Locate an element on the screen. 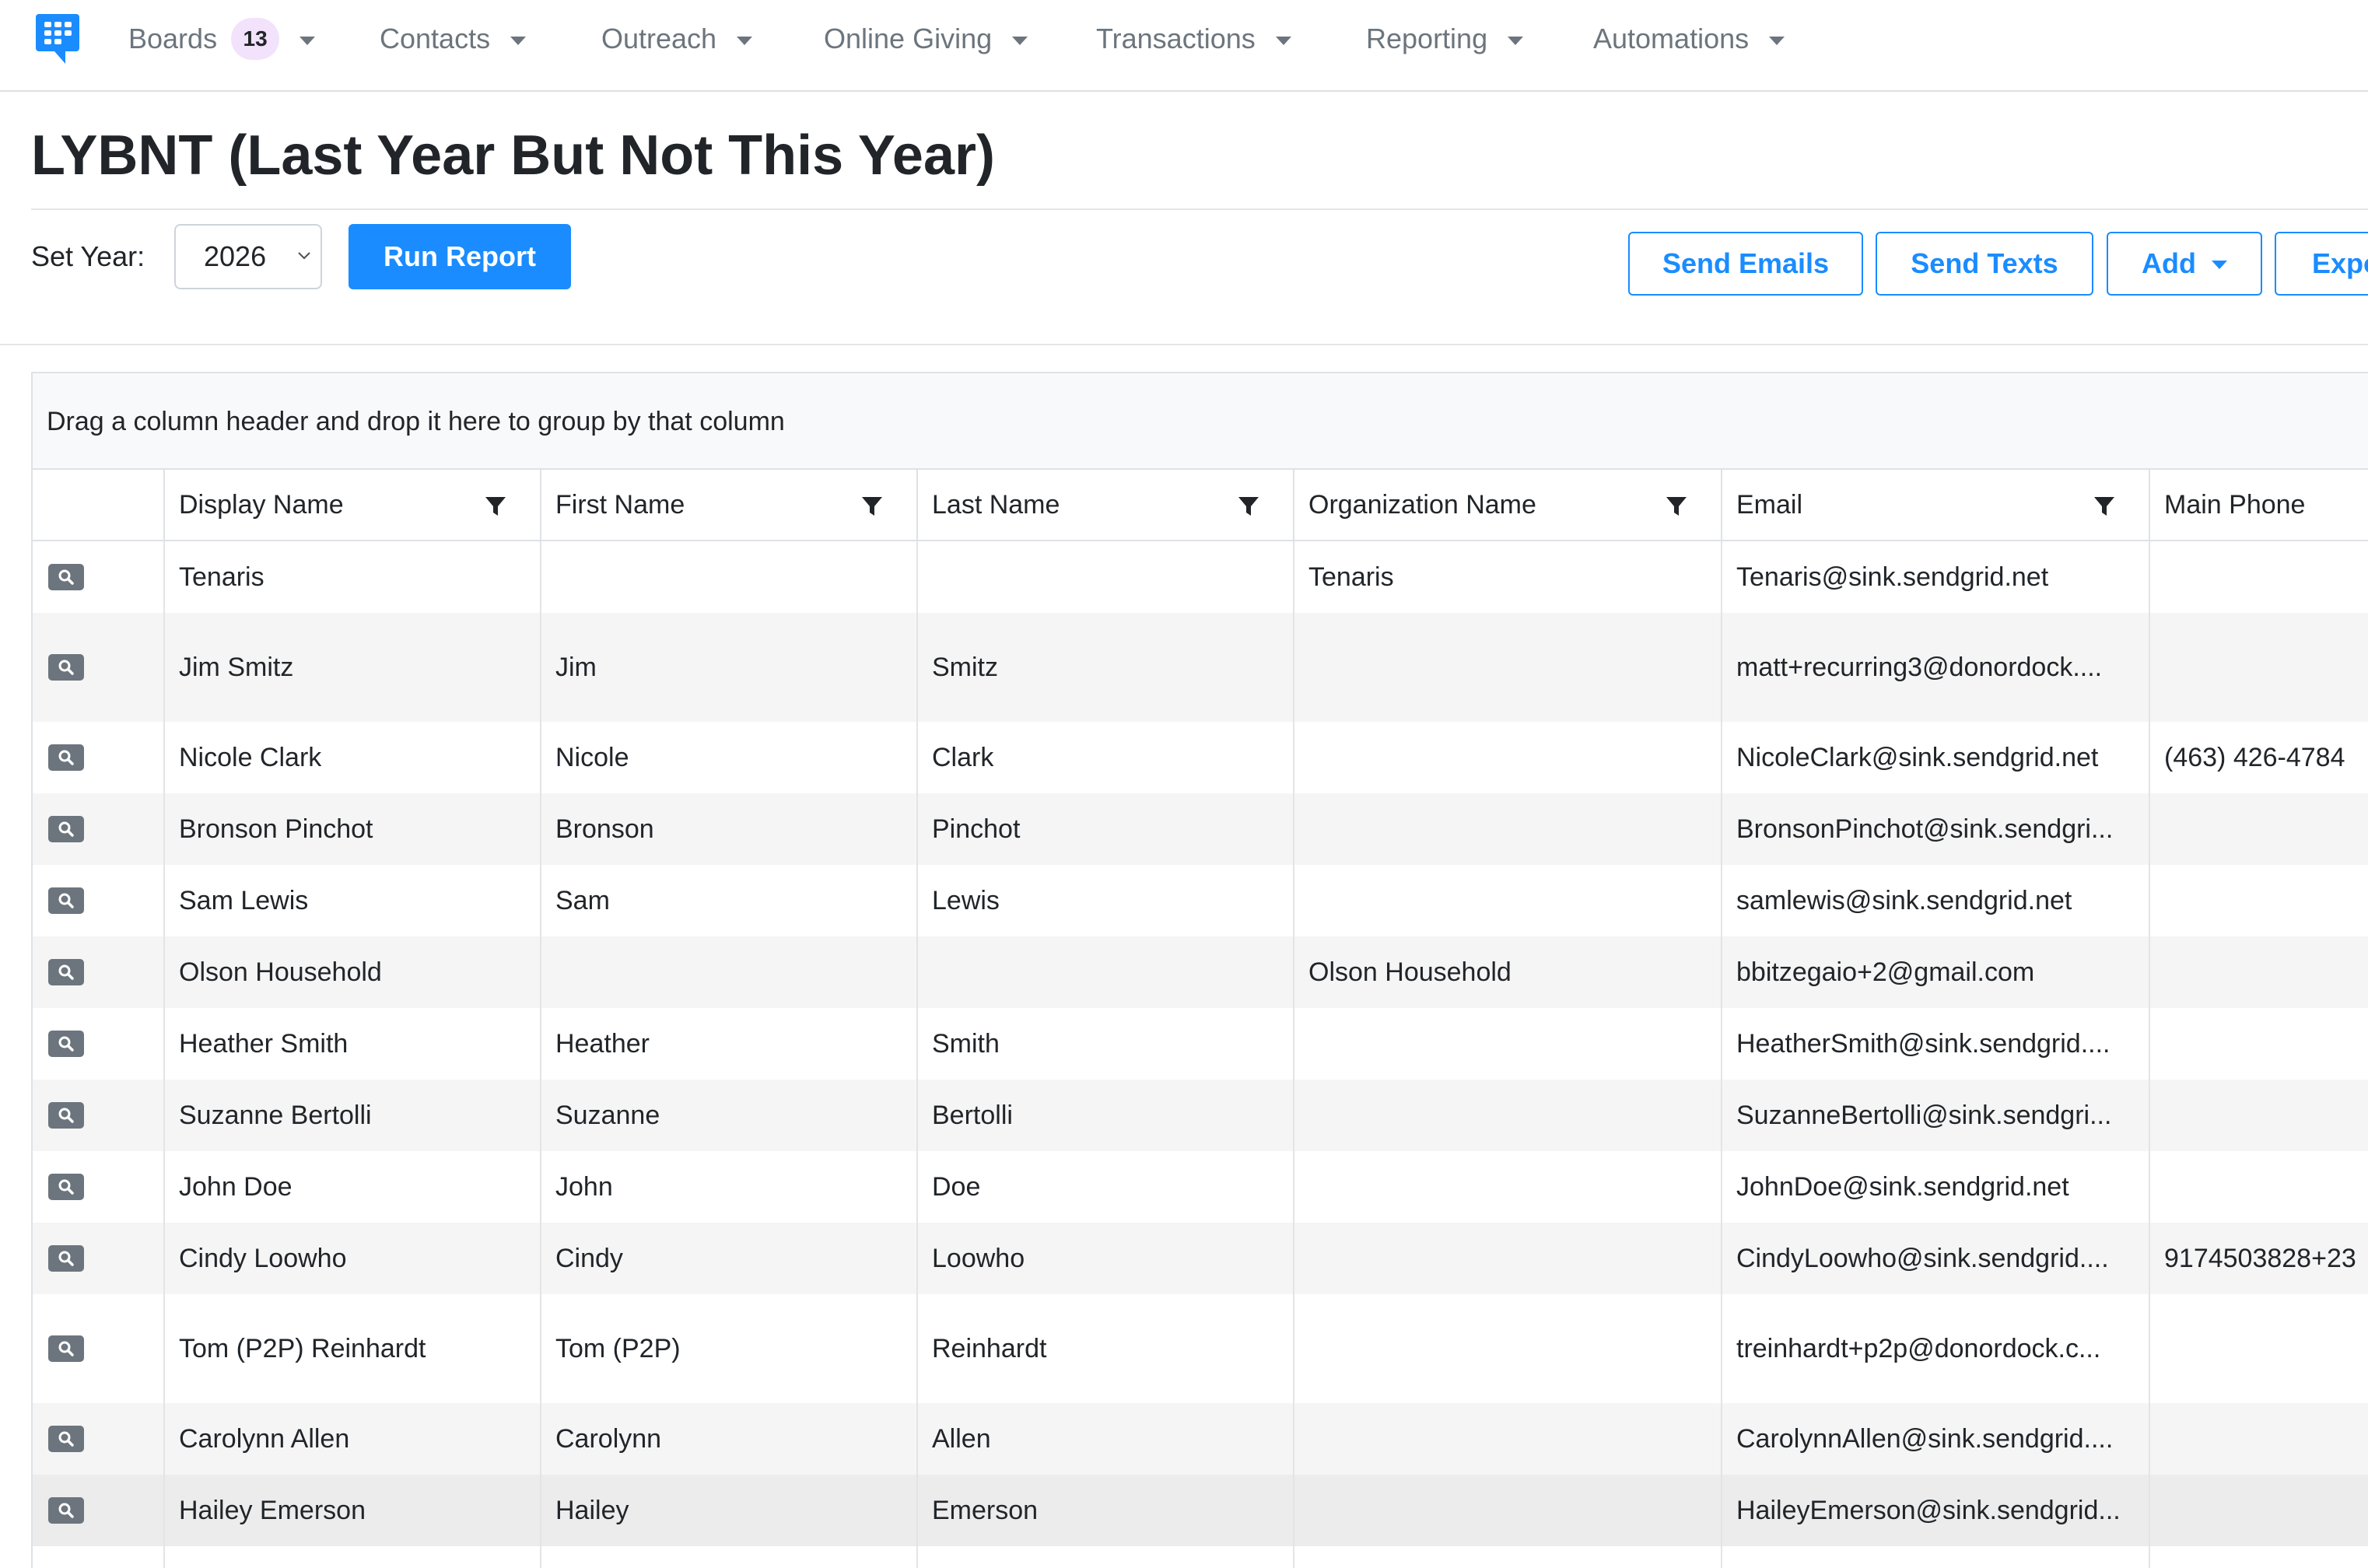 The image size is (2368, 1568). column-header-first-name: First Name is located at coordinates (728, 505).